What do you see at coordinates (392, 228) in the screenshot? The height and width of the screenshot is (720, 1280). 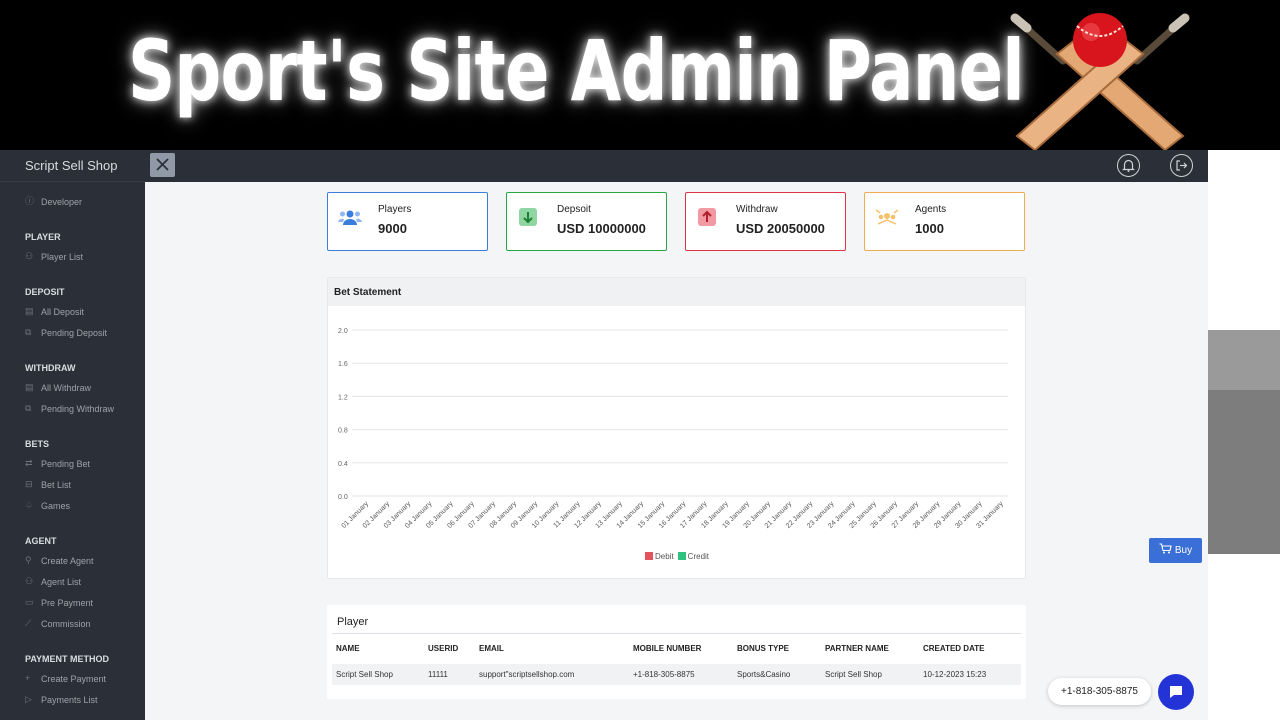 I see `stat-value: 9000` at bounding box center [392, 228].